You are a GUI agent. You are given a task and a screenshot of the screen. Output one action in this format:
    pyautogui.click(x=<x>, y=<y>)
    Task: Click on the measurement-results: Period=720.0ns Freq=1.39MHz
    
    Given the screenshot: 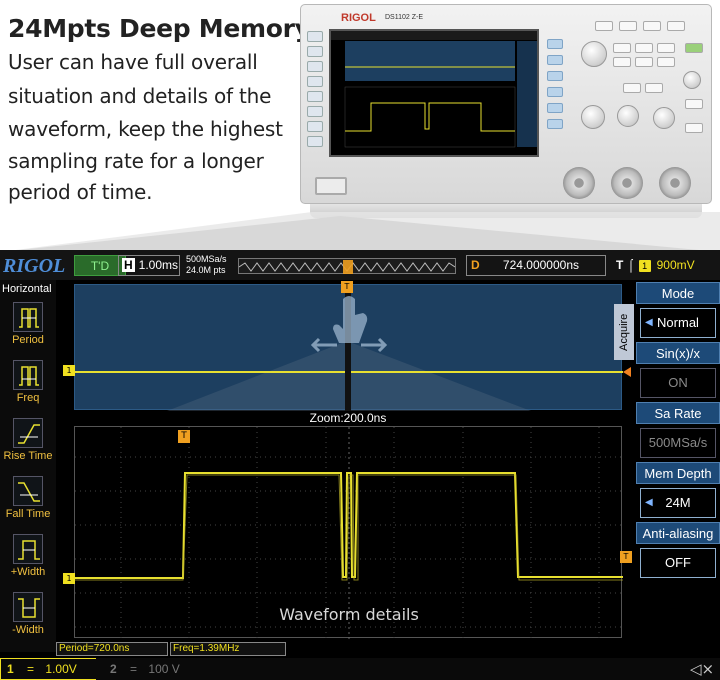 What is the action you would take?
    pyautogui.click(x=186, y=649)
    